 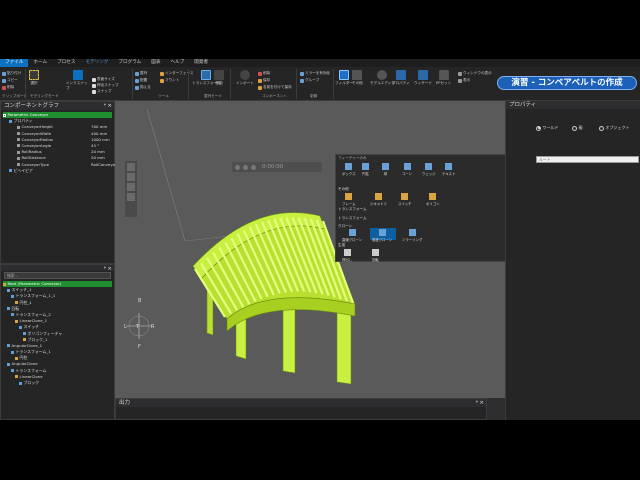 I want to click on align-mode-group-label: 整列モード, so click(x=213, y=96).